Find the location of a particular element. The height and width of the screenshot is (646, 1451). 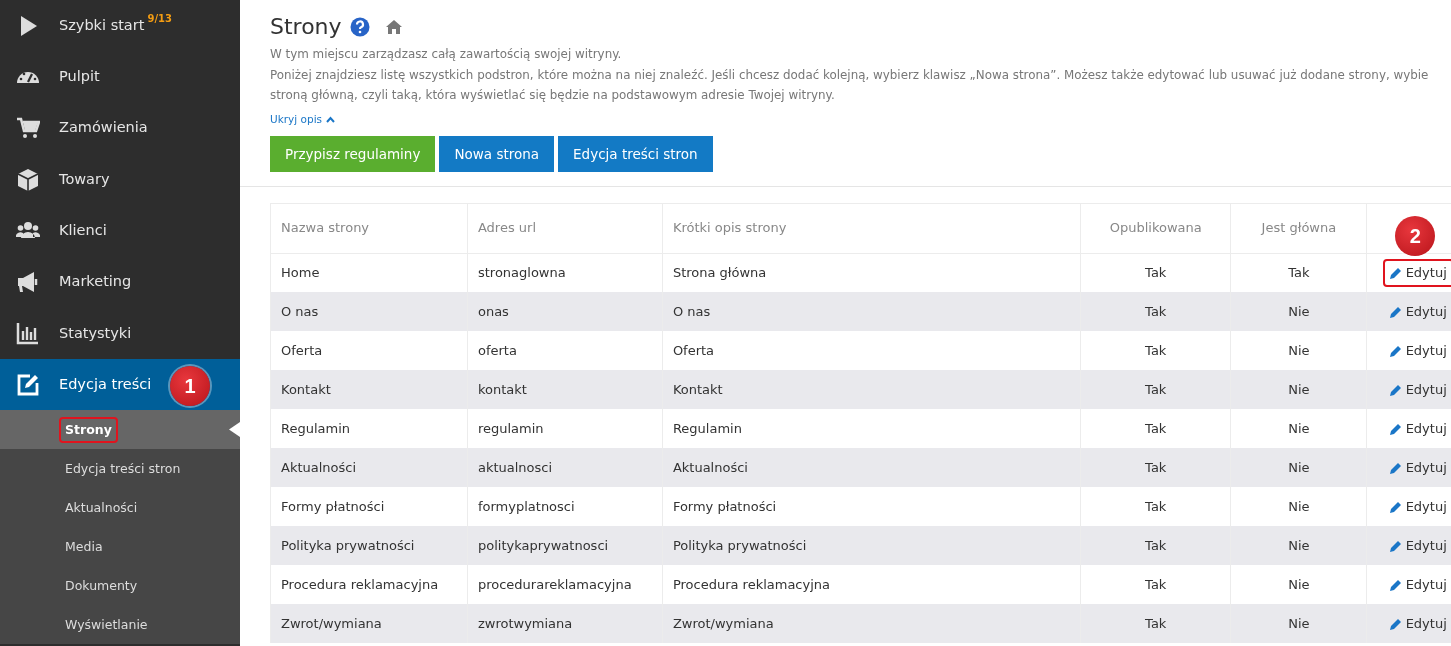

sidebar-item: Towary is located at coordinates (120, 179).